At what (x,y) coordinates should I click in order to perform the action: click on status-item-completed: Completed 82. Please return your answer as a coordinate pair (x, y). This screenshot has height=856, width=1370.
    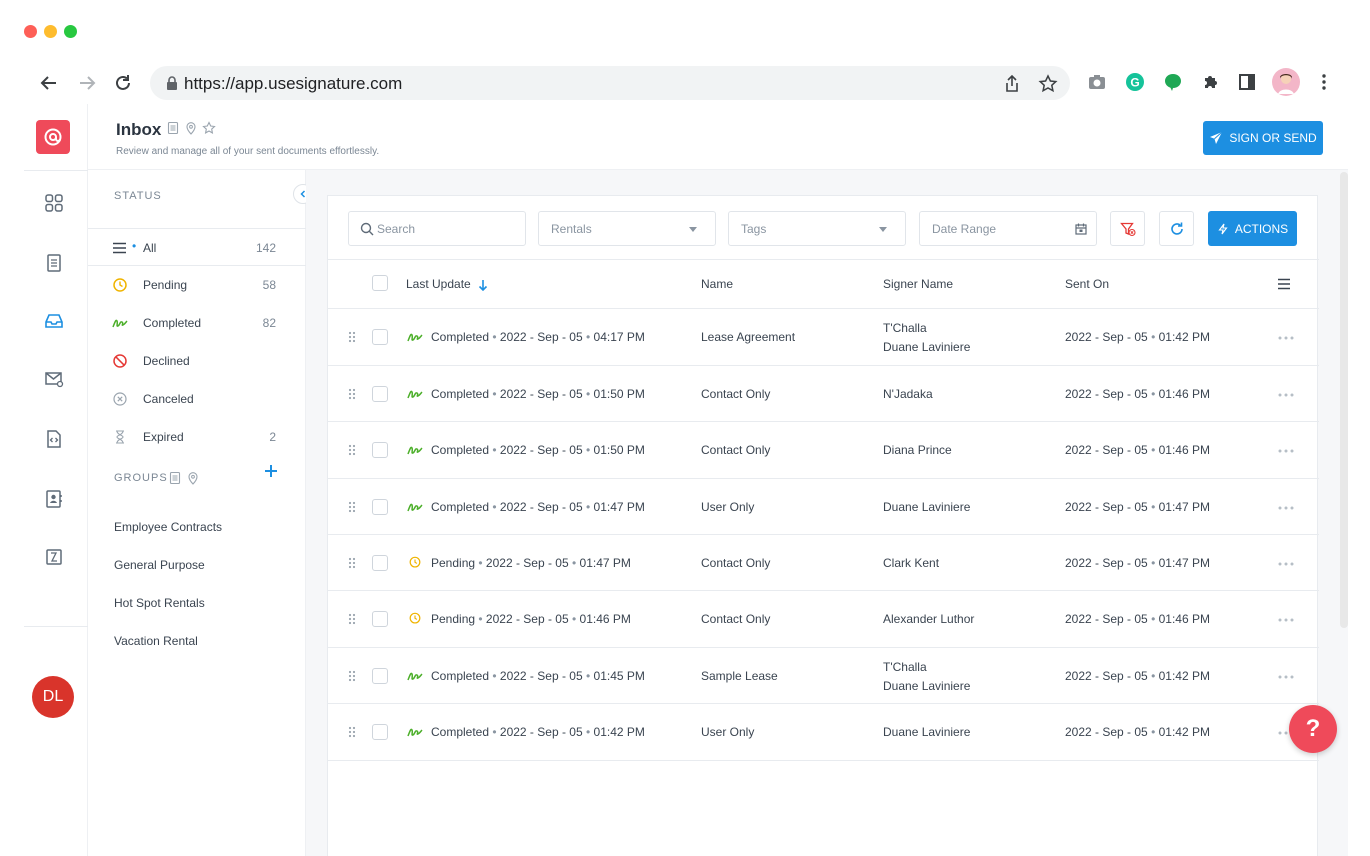
    Looking at the image, I should click on (197, 323).